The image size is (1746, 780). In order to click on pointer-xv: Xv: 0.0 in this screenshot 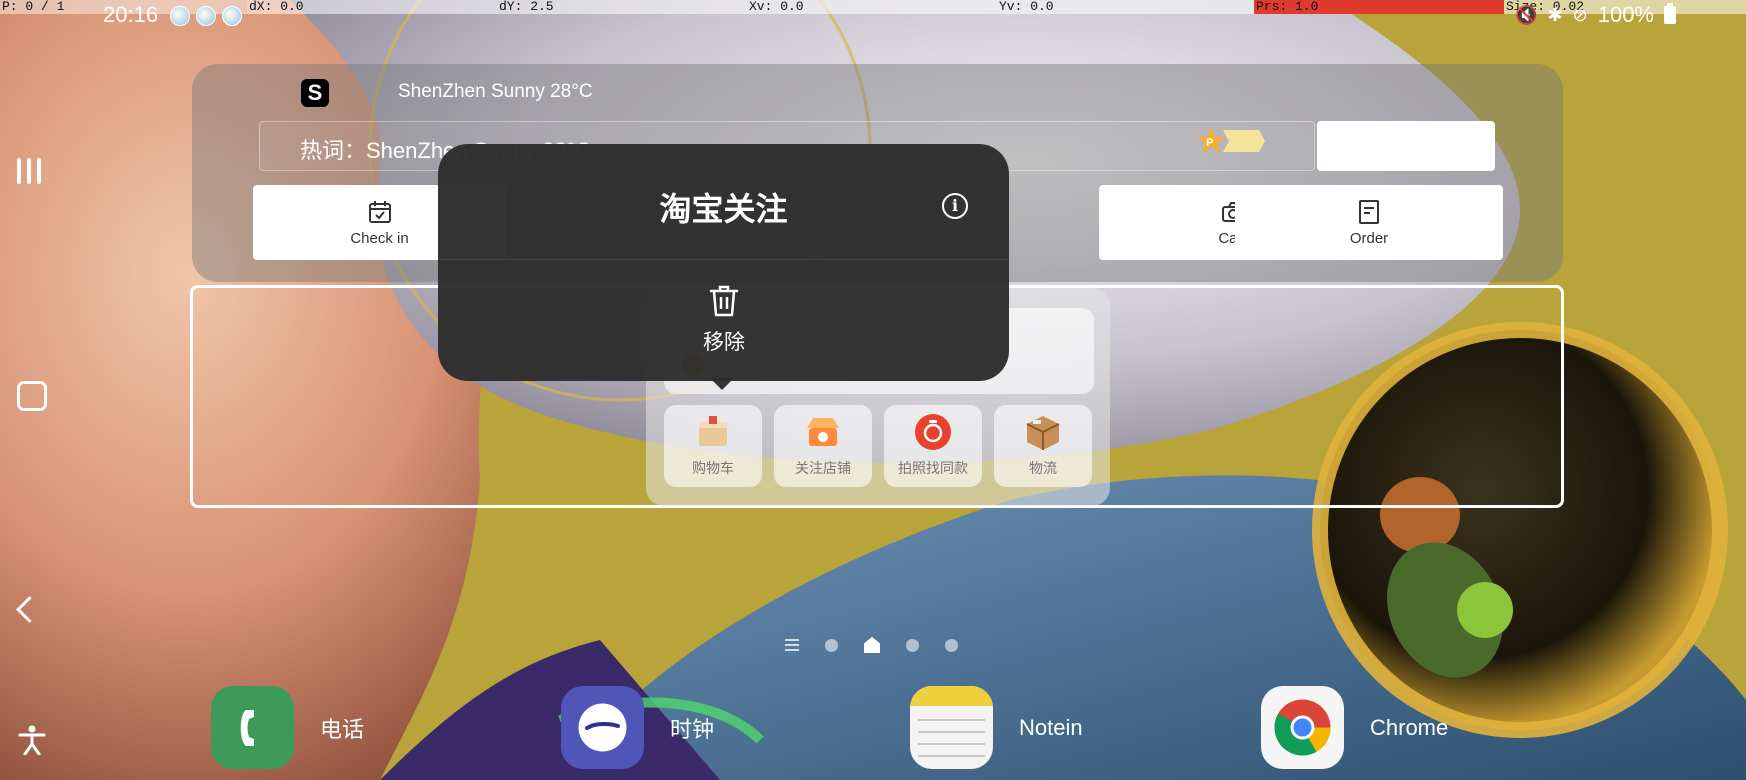, I will do `click(872, 7)`.